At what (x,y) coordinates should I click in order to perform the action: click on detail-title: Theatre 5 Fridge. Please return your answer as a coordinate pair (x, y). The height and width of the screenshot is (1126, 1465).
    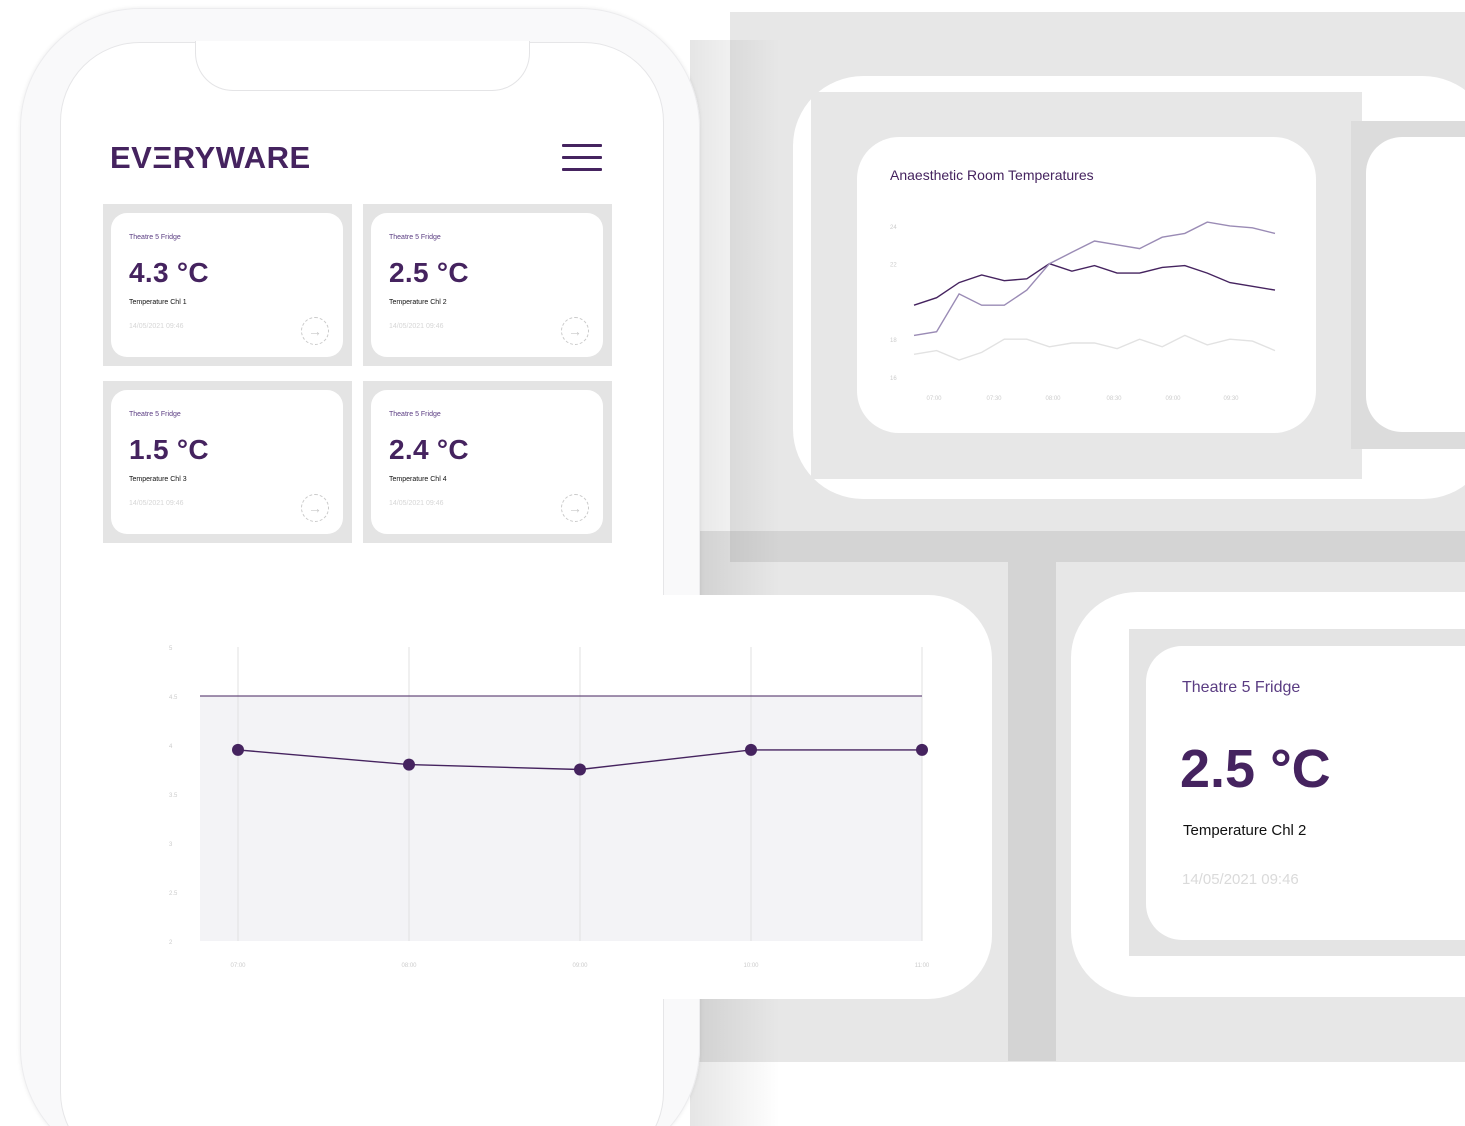
    Looking at the image, I should click on (1241, 687).